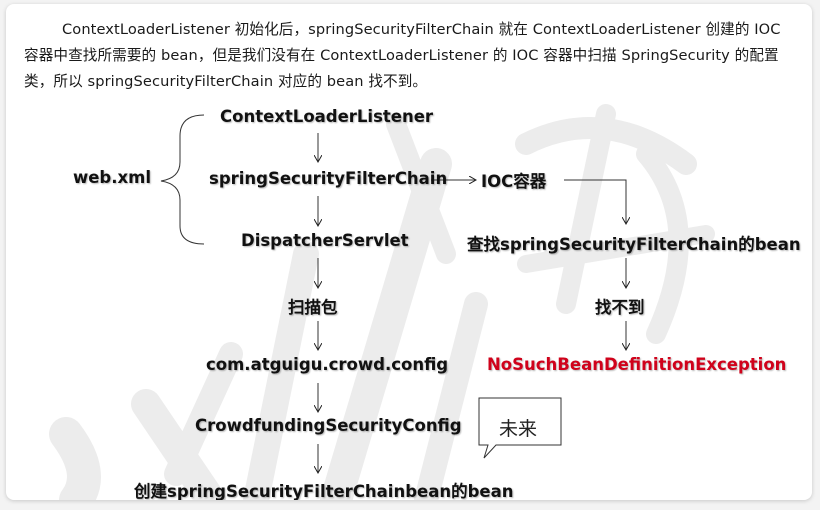 Image resolution: width=820 pixels, height=510 pixels. Describe the element at coordinates (637, 364) in the screenshot. I see `node-exception: NoSuchBeanDefinitionException` at that location.